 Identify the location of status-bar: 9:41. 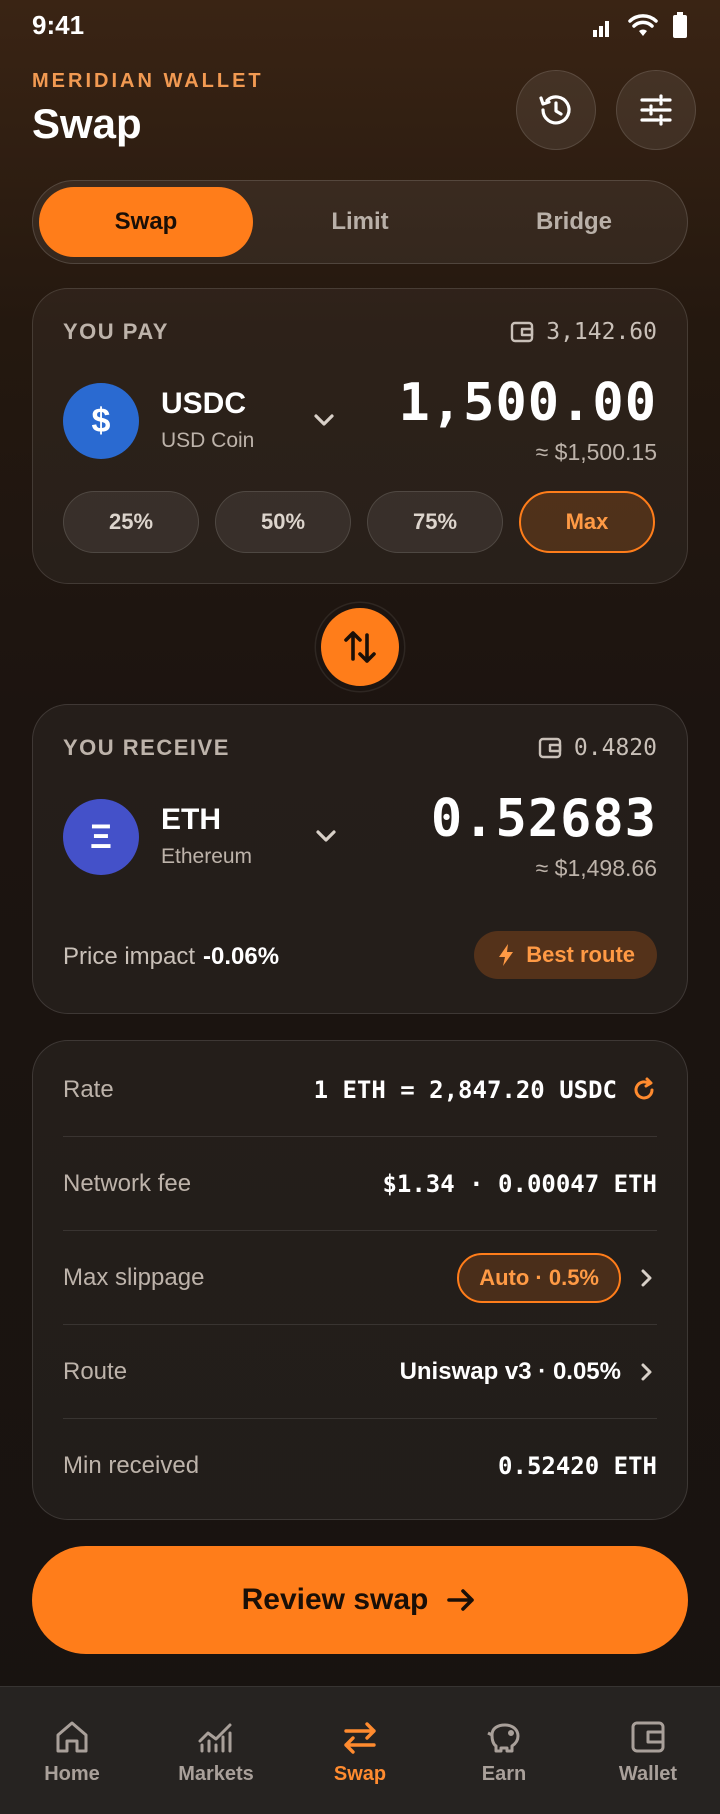
(360, 25).